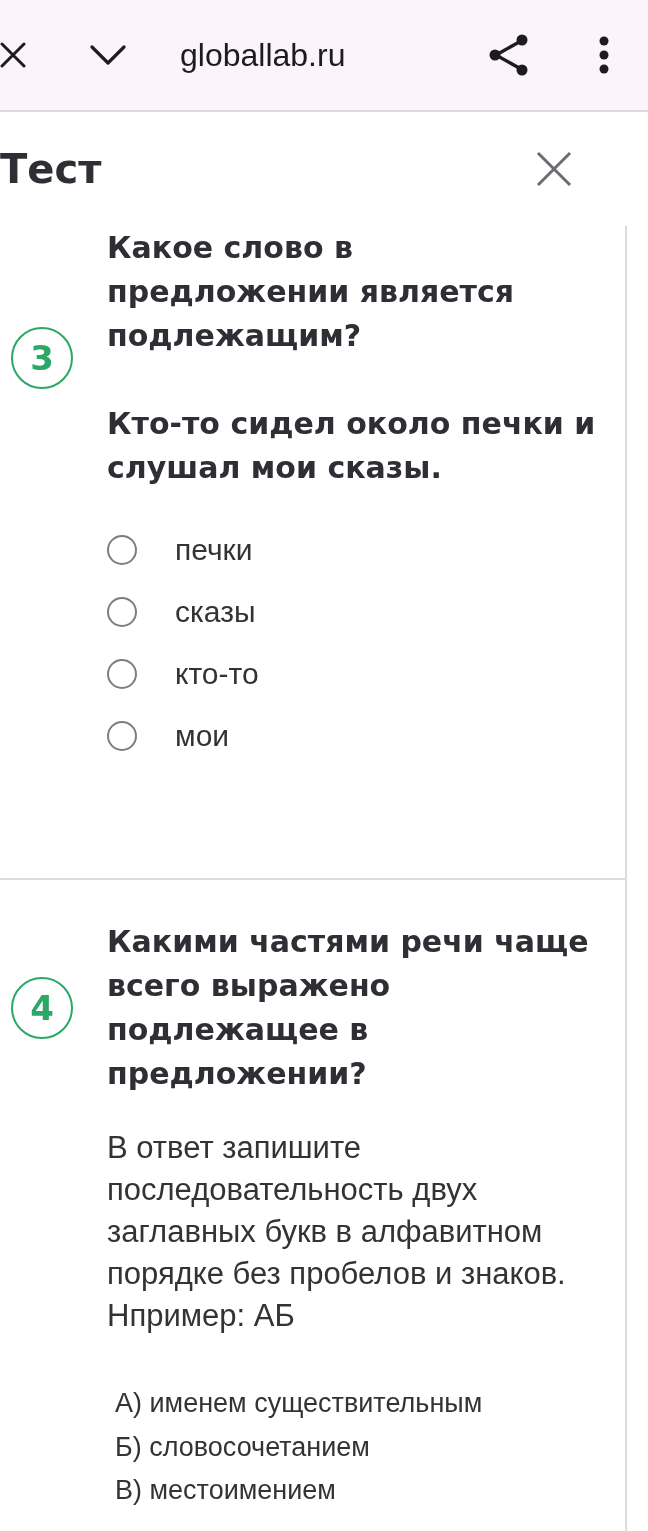 Image resolution: width=648 pixels, height=1531 pixels. Describe the element at coordinates (108, 55) in the screenshot. I see `chevron-down-icon` at that location.